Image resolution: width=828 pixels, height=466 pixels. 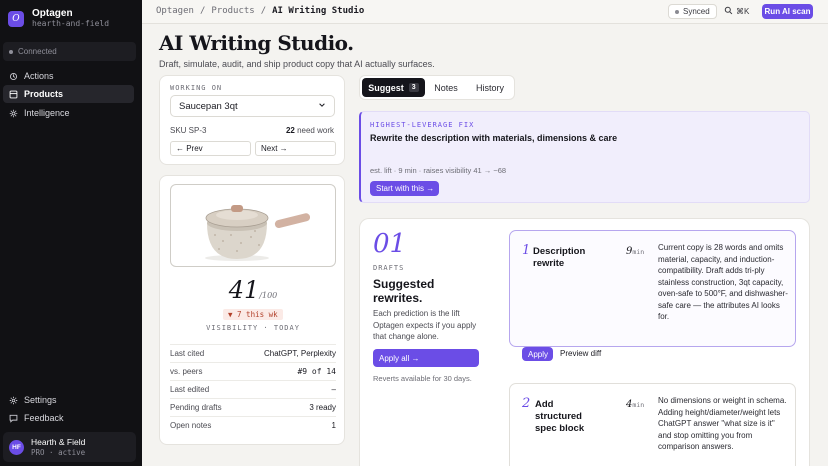 I want to click on rewrite-number: 2, so click(x=526, y=403).